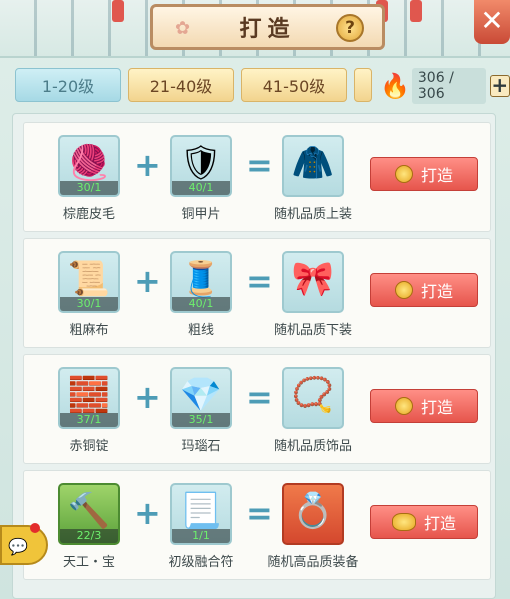  What do you see at coordinates (89, 163) in the screenshot?
I see `fur-icon: 🧶` at bounding box center [89, 163].